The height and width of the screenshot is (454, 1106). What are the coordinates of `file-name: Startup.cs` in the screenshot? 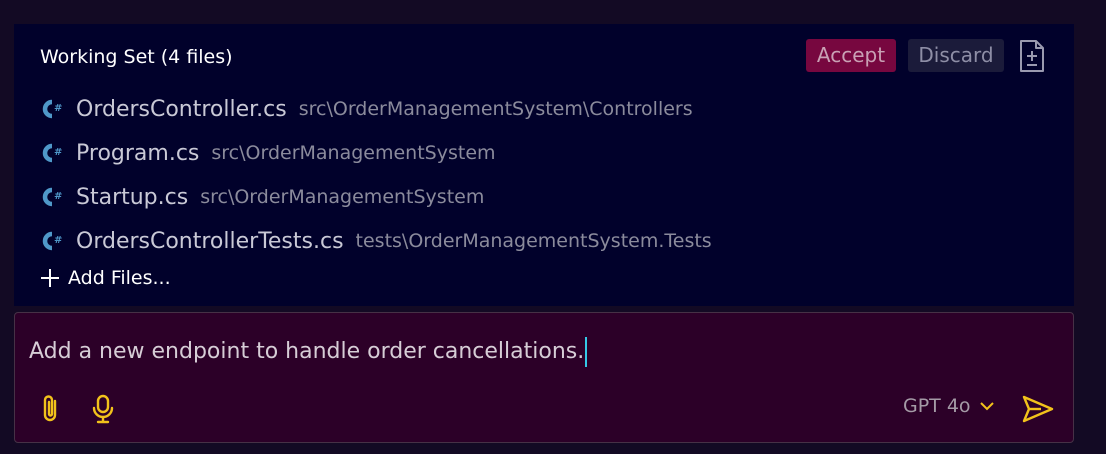 It's located at (132, 197).